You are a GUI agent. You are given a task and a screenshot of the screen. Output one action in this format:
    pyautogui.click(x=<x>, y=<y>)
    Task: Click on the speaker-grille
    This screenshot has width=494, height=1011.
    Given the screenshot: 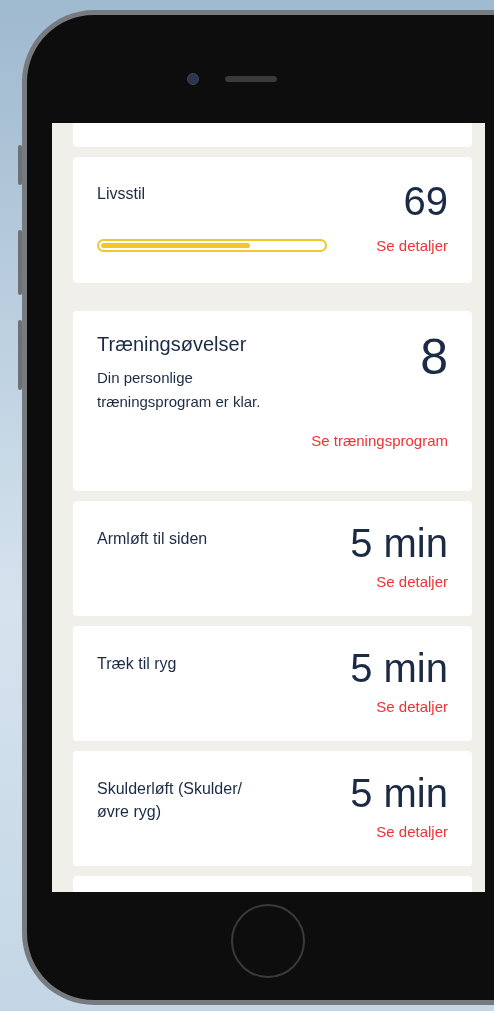 What is the action you would take?
    pyautogui.click(x=251, y=79)
    